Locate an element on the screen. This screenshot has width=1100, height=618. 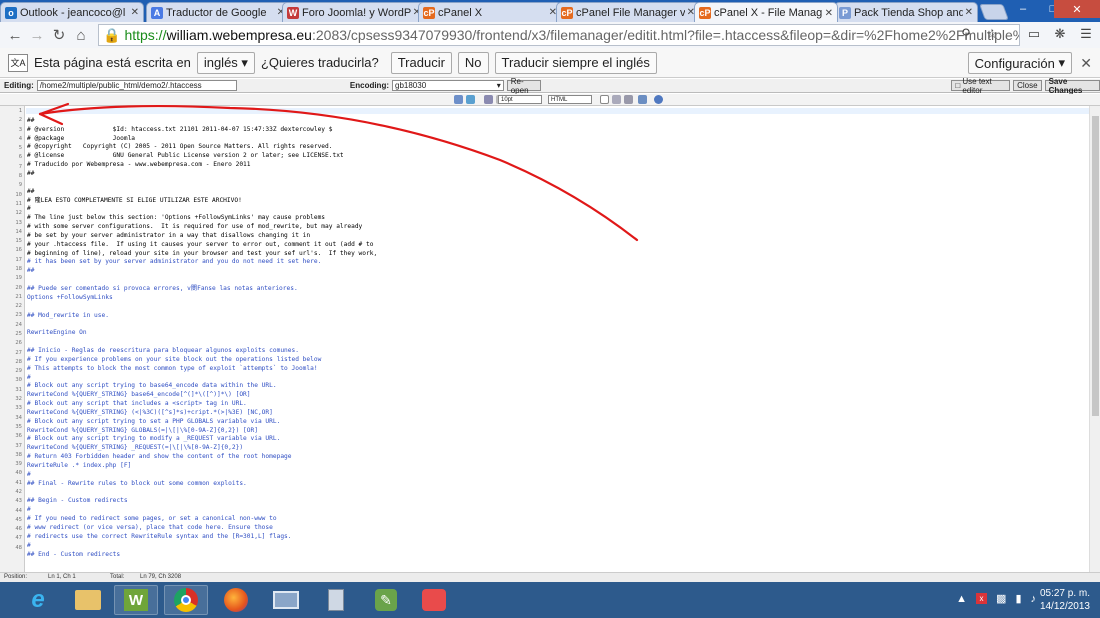
browser-tab: cP cPanel File Manager v ✕ is located at coordinates (628, 12).